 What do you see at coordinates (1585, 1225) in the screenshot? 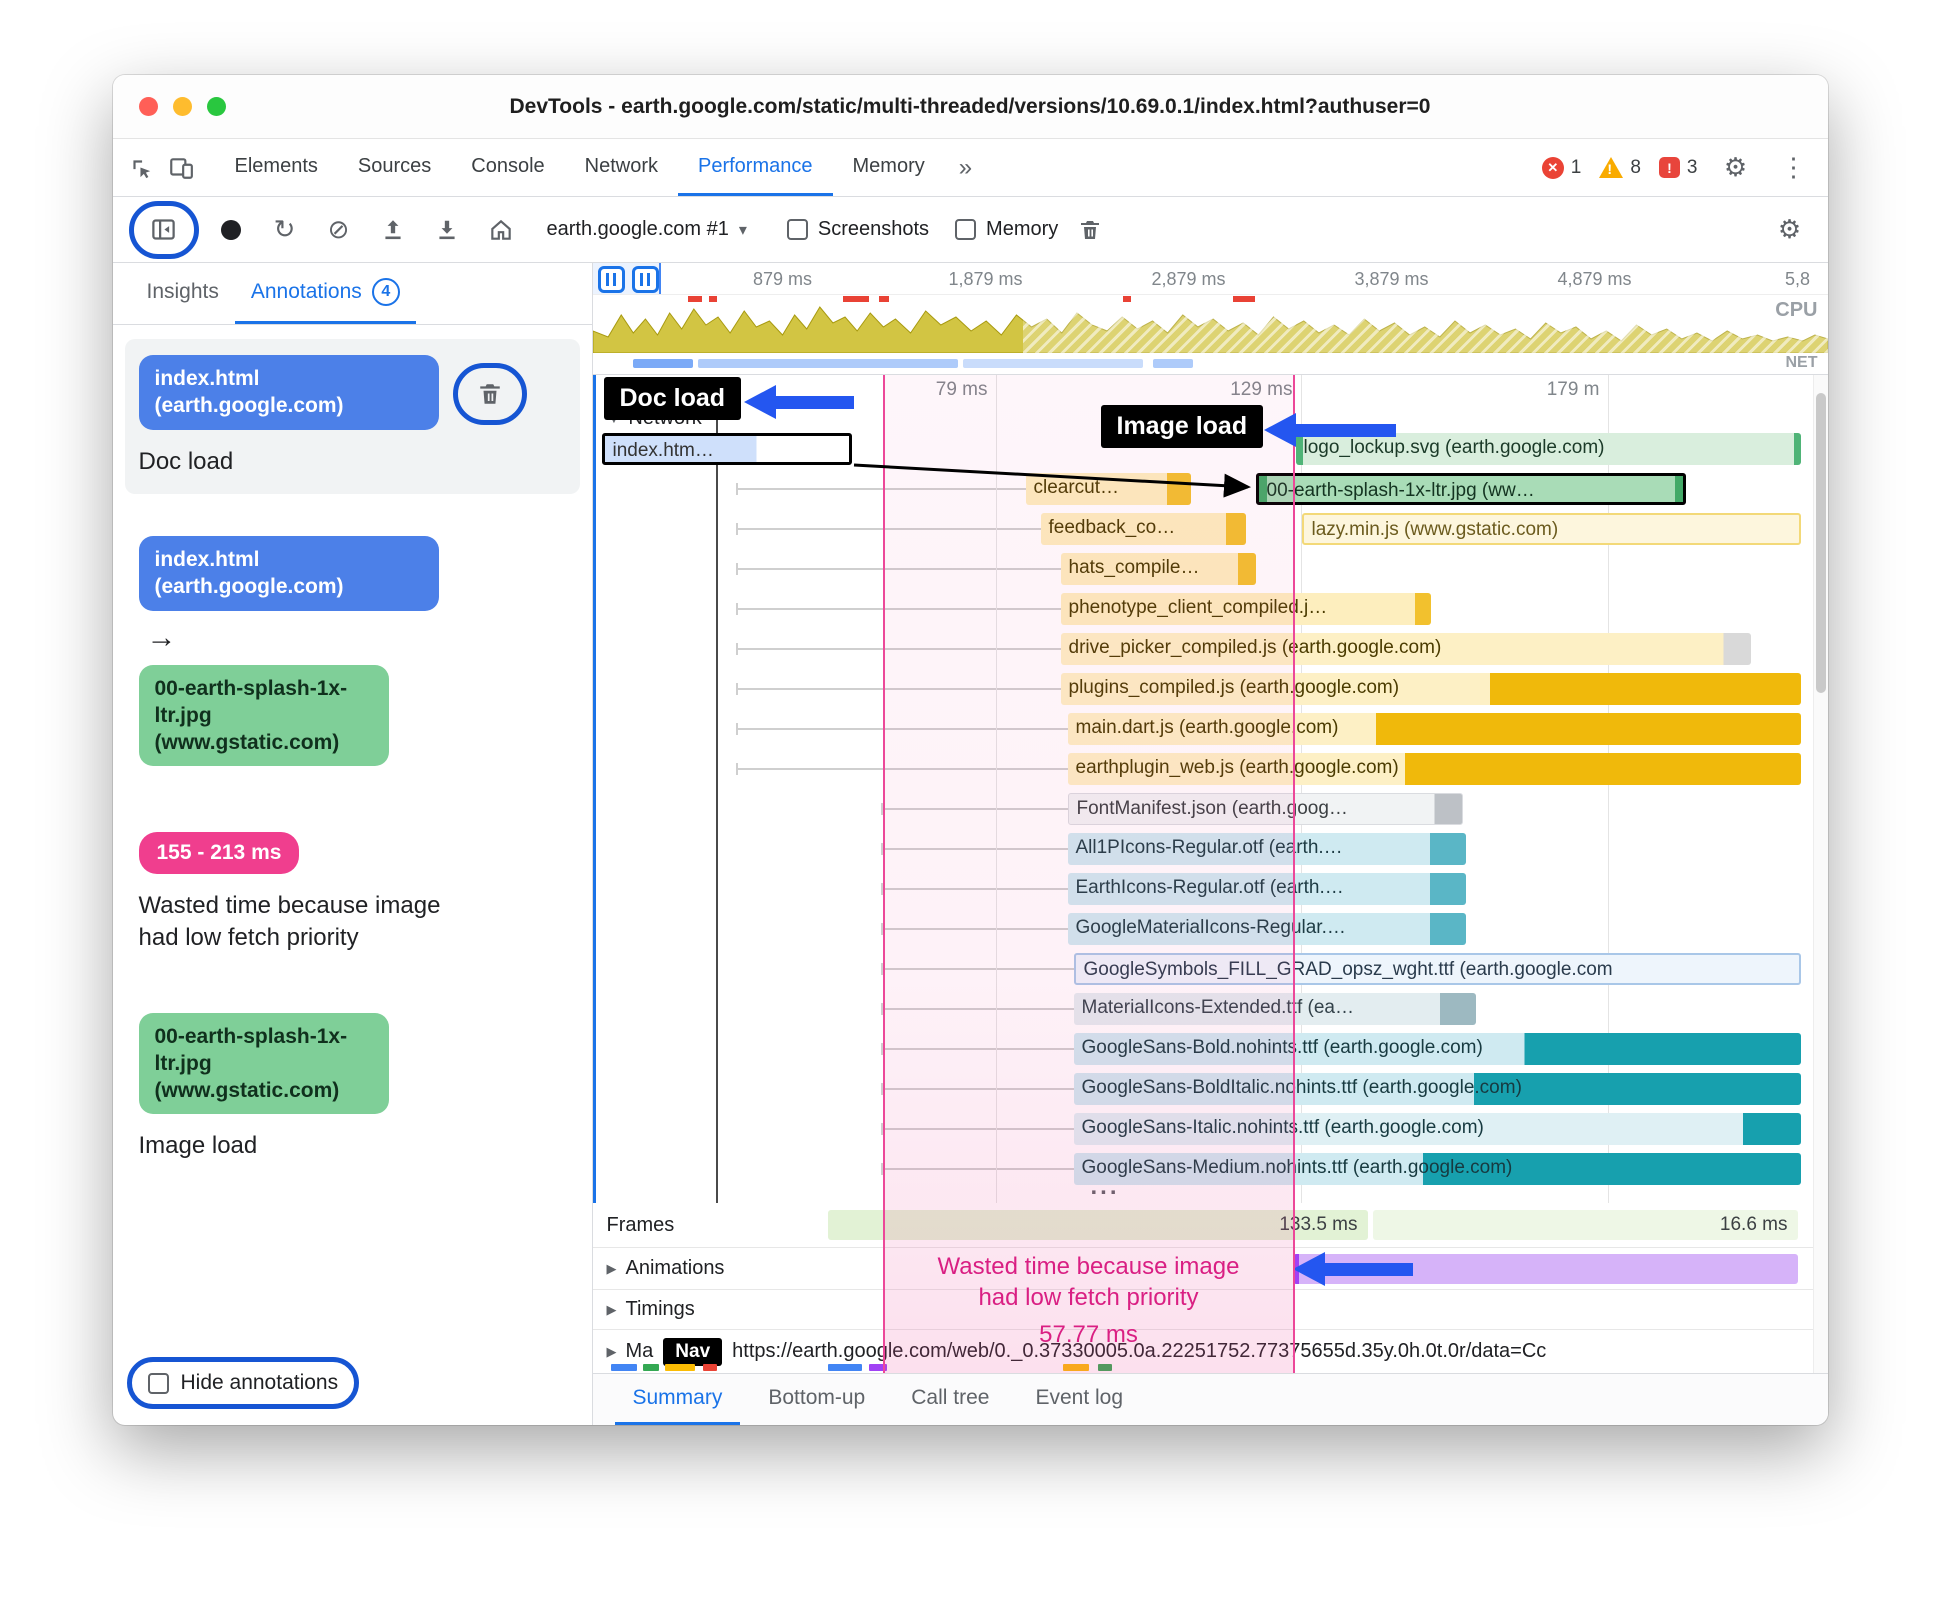
I see `frame-bar: 16.6 ms` at bounding box center [1585, 1225].